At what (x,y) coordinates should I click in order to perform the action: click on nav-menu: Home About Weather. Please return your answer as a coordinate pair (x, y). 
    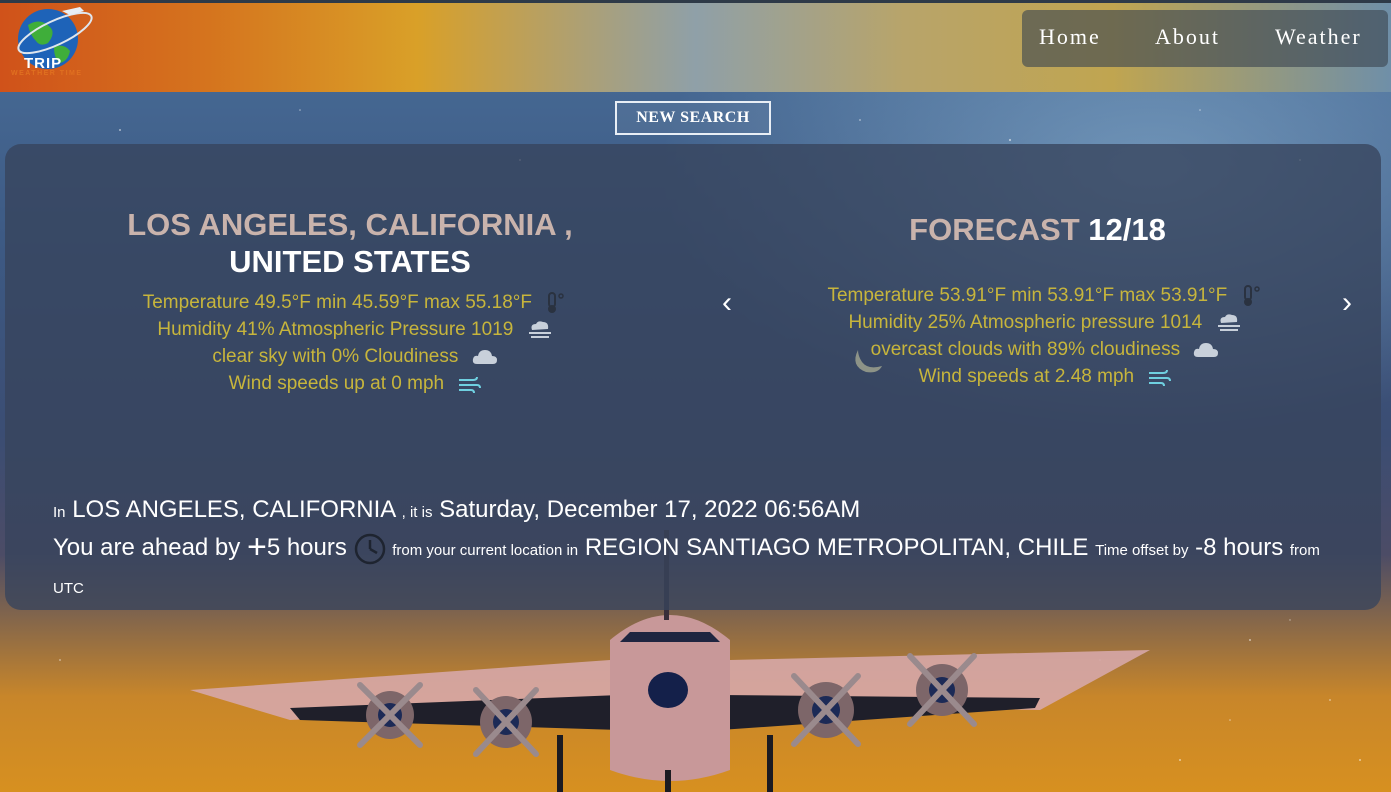
    Looking at the image, I should click on (1205, 38).